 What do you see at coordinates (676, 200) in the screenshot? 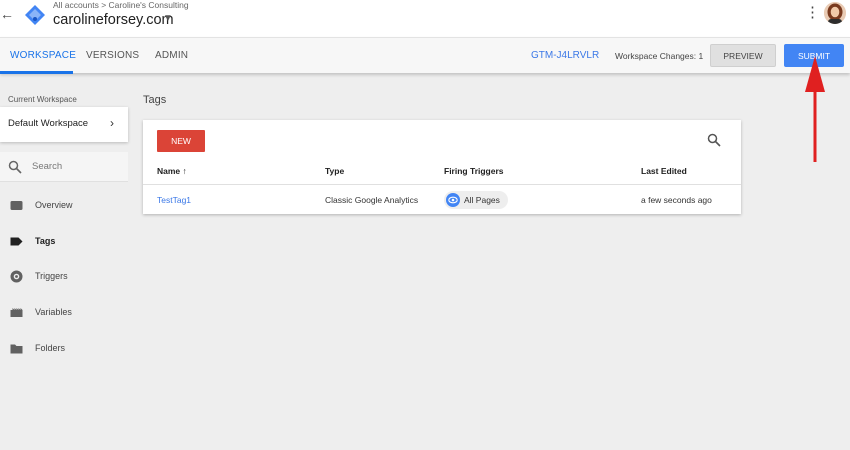
I see `last-edited: a few seconds ago` at bounding box center [676, 200].